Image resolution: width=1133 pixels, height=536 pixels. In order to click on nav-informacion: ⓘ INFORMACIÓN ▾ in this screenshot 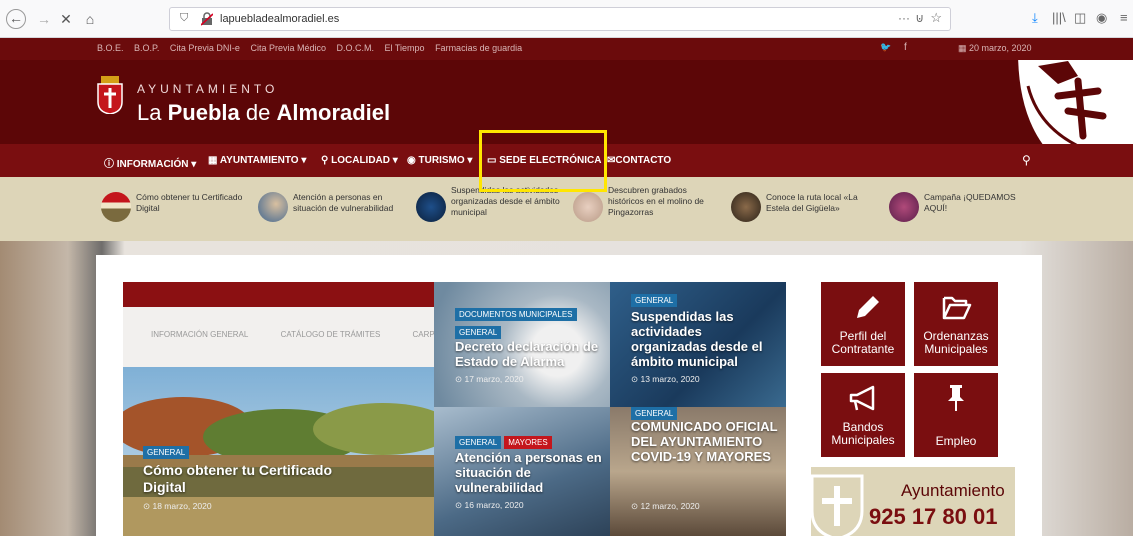, I will do `click(150, 162)`.